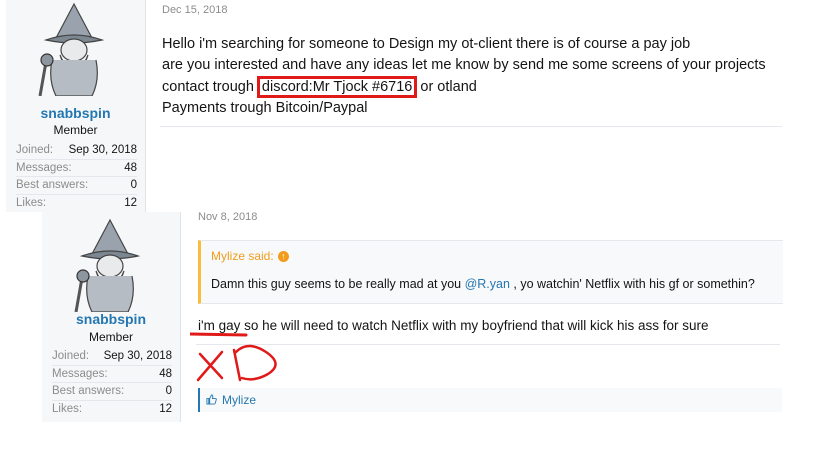  What do you see at coordinates (233, 357) in the screenshot?
I see `red-scribble-annotation` at bounding box center [233, 357].